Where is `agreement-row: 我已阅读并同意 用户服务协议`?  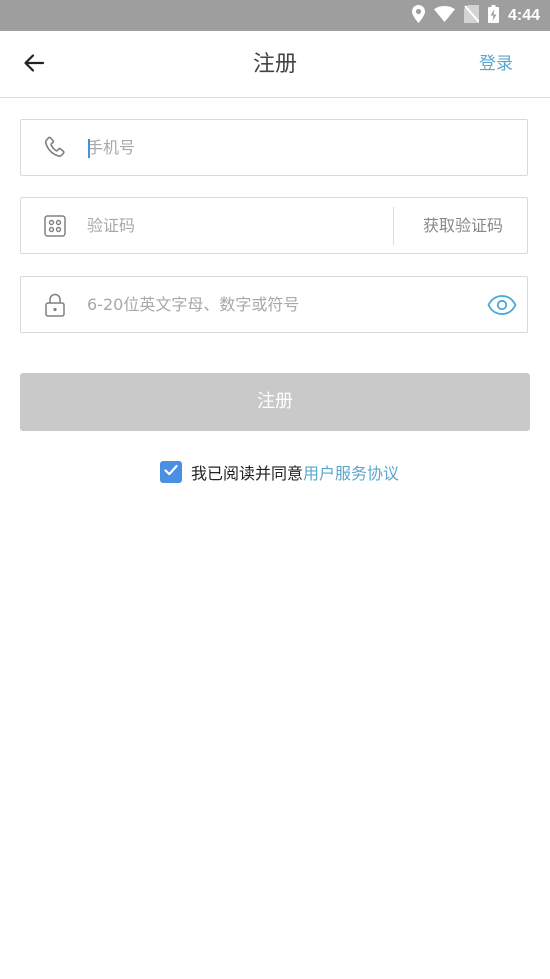
agreement-row: 我已阅读并同意 用户服务协议 is located at coordinates (279, 472).